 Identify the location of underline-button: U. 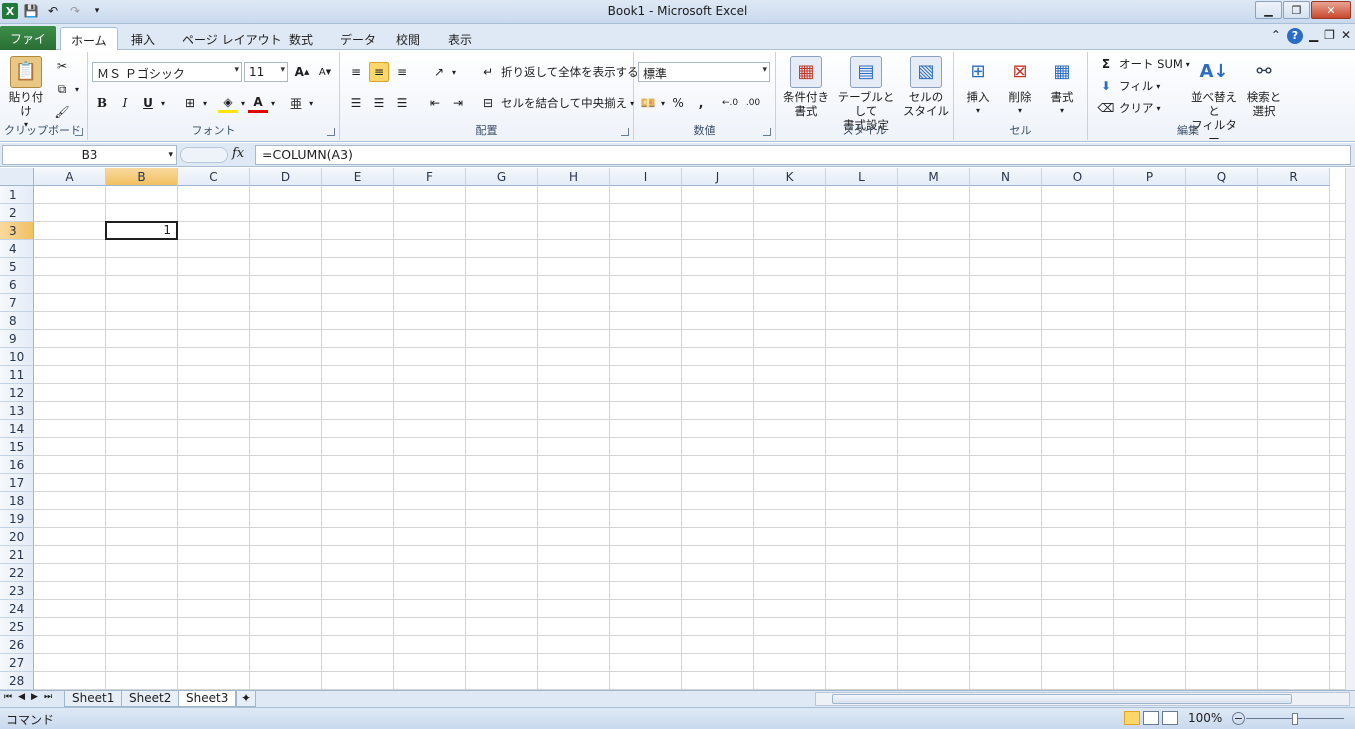
(148, 103).